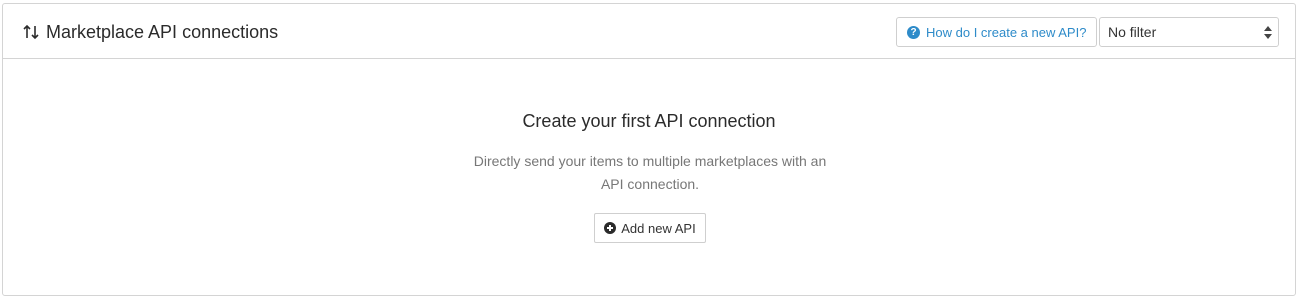 Image resolution: width=1300 pixels, height=300 pixels. Describe the element at coordinates (1189, 32) in the screenshot. I see `filter-select: No filter` at that location.